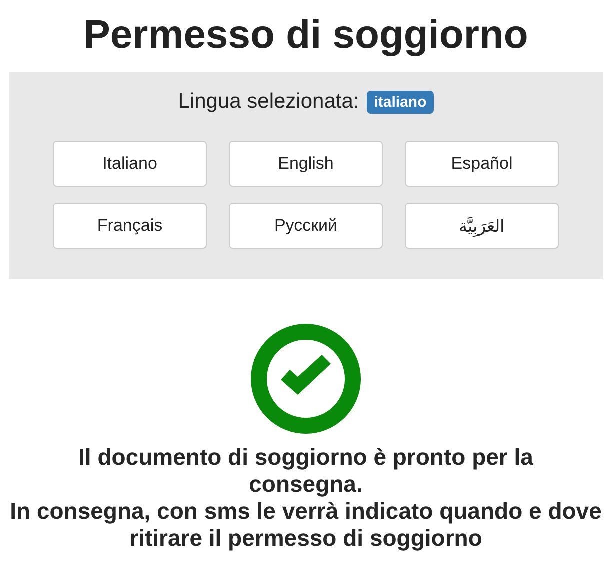  What do you see at coordinates (306, 164) in the screenshot?
I see `language-button: English` at bounding box center [306, 164].